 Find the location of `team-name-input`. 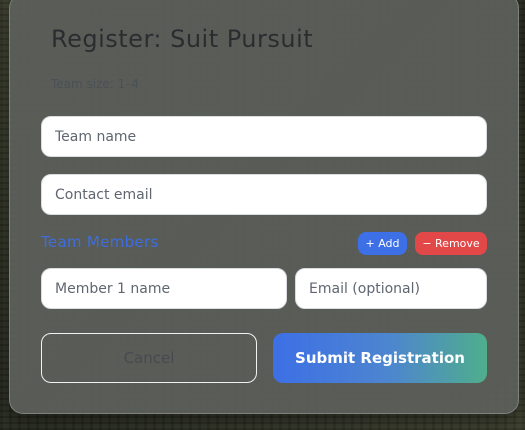

team-name-input is located at coordinates (264, 136).